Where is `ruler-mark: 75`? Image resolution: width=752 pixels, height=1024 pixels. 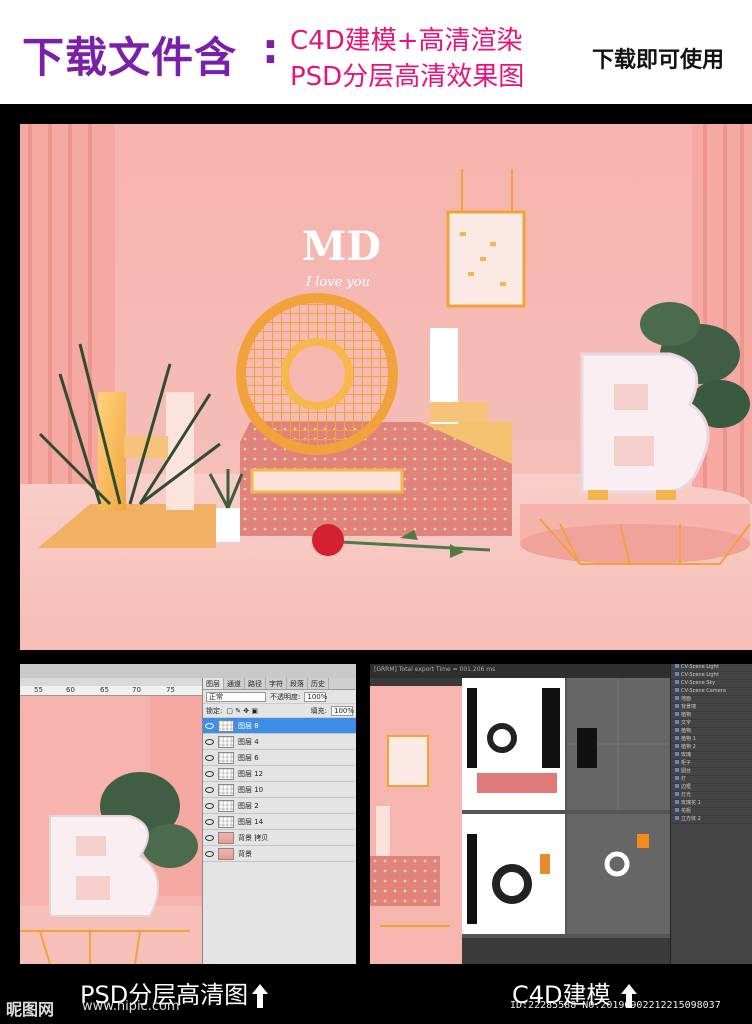 ruler-mark: 75 is located at coordinates (170, 690).